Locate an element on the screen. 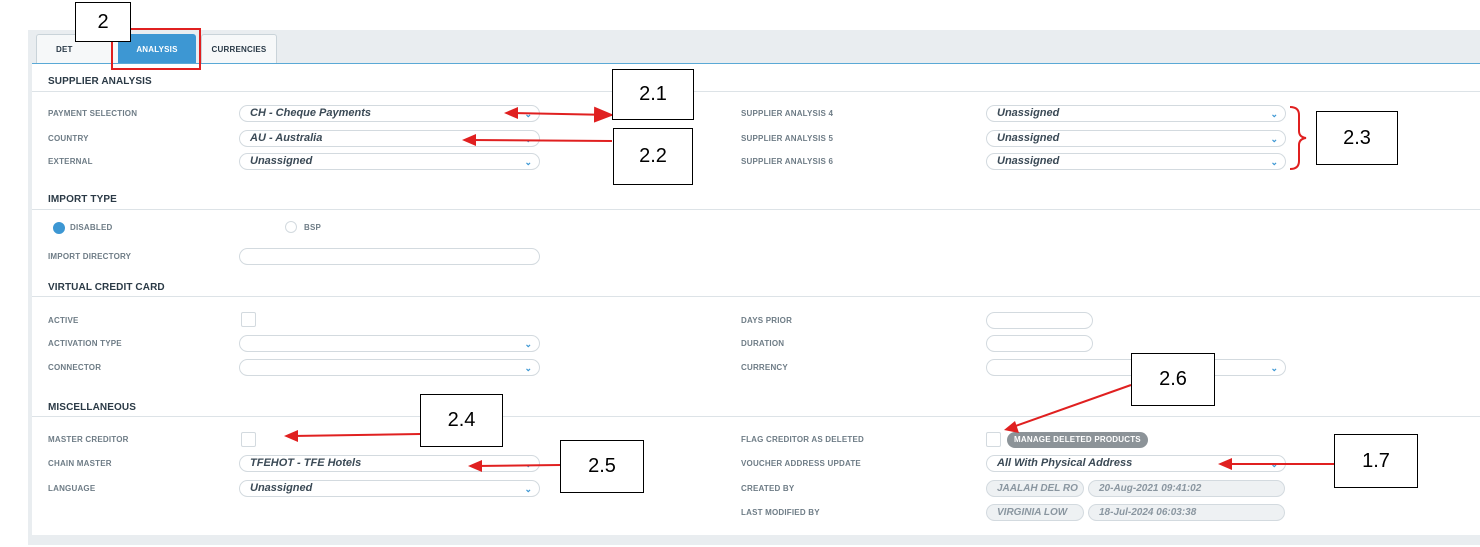 Image resolution: width=1480 pixels, height=547 pixels. callout-2-6: 2.6 is located at coordinates (1173, 379).